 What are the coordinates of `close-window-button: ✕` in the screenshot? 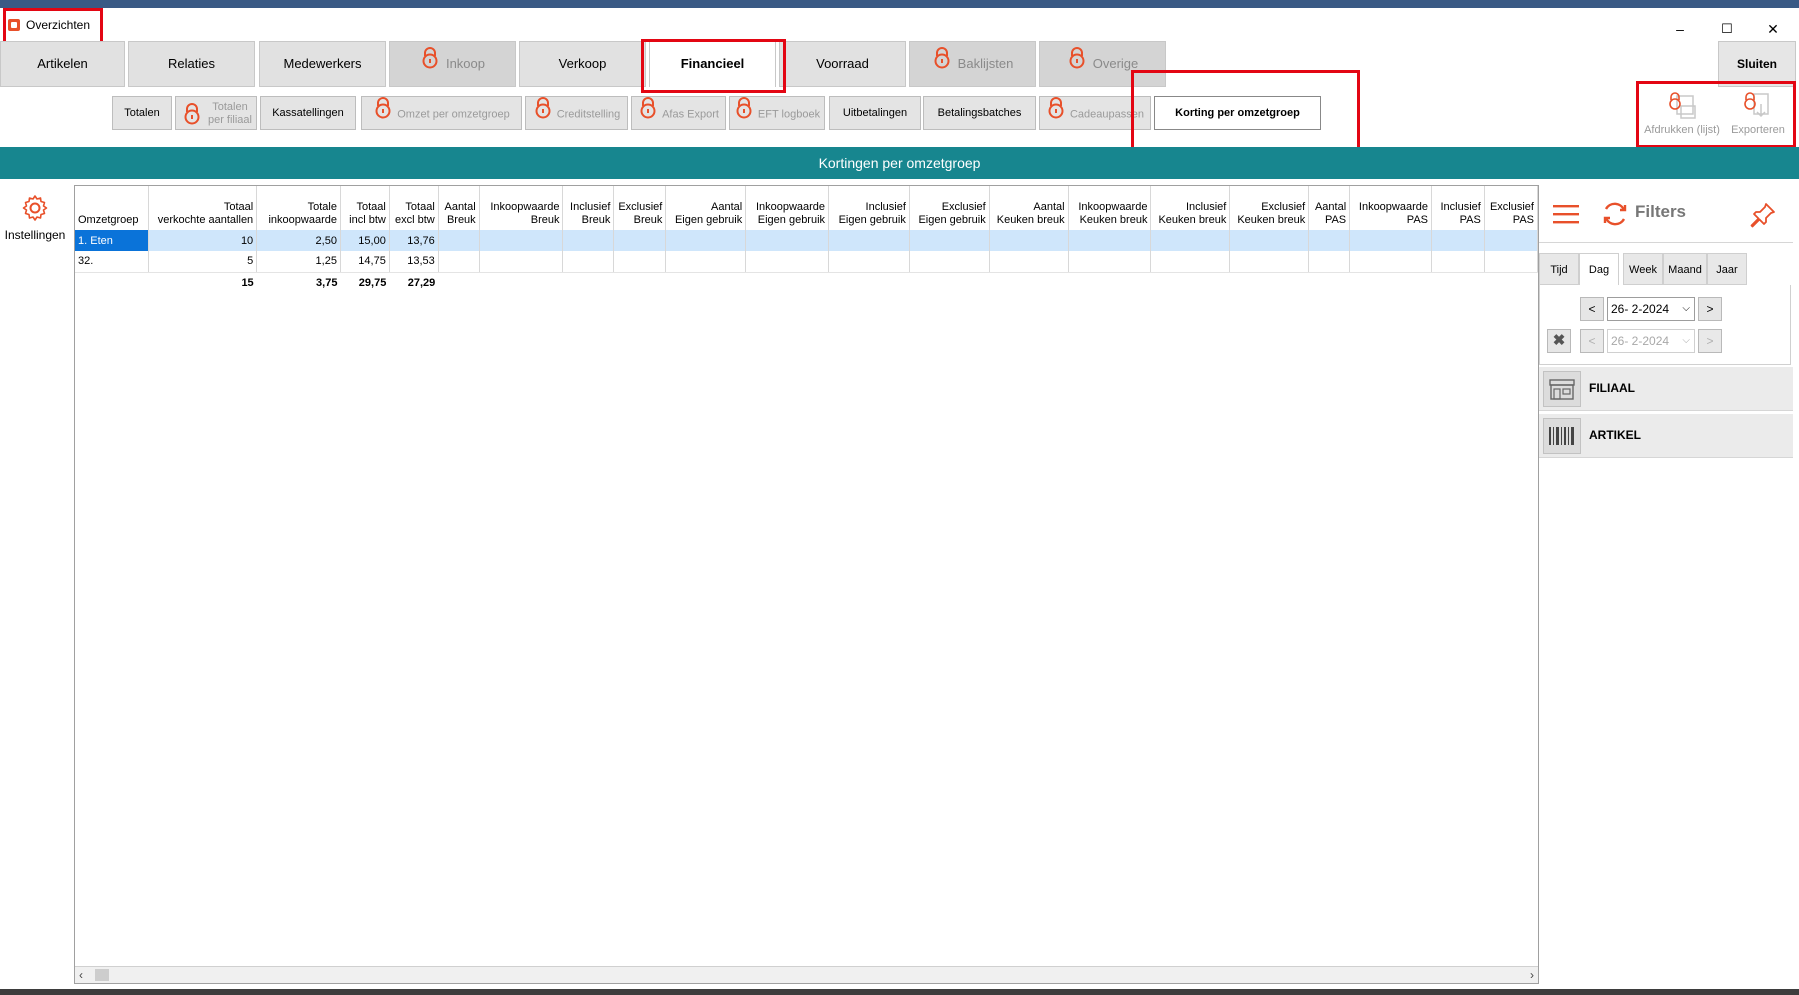 It's located at (1773, 29).